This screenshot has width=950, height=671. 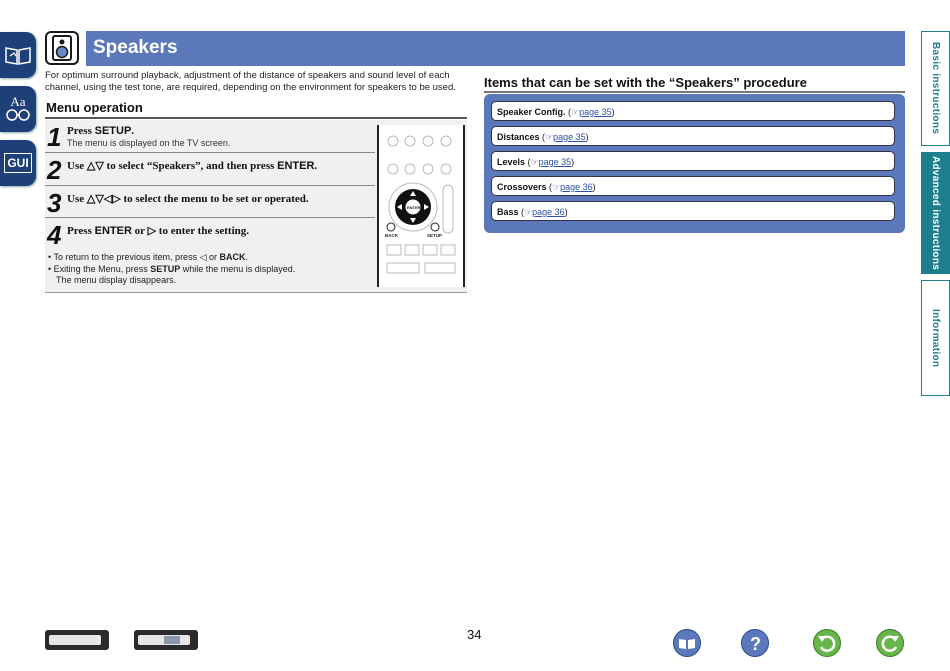 I want to click on tab-label: Advanced instructions, so click(x=935, y=213).